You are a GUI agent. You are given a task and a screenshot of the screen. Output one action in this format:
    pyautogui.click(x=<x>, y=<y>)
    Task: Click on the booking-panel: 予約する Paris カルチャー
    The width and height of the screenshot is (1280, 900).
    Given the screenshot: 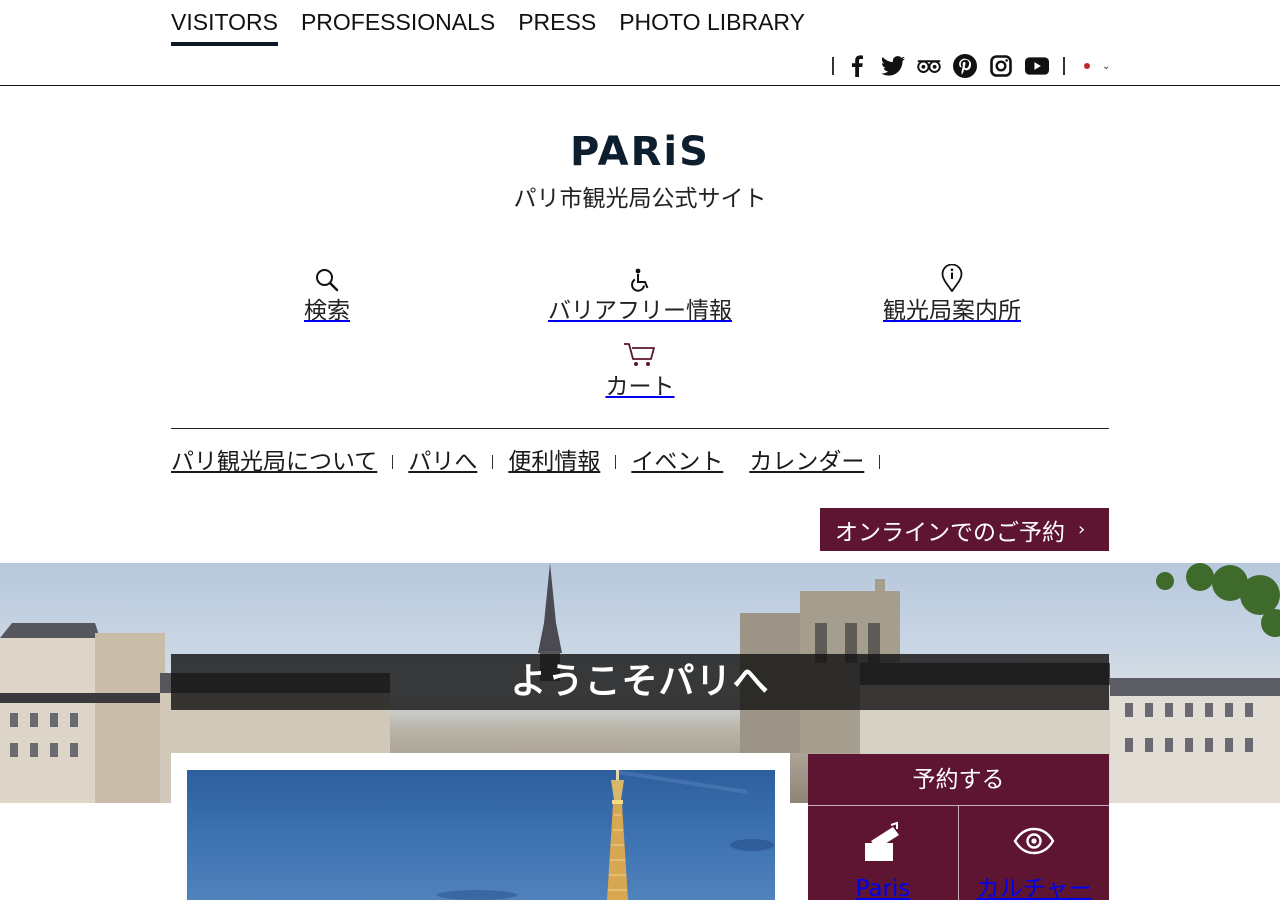 What is the action you would take?
    pyautogui.click(x=958, y=827)
    